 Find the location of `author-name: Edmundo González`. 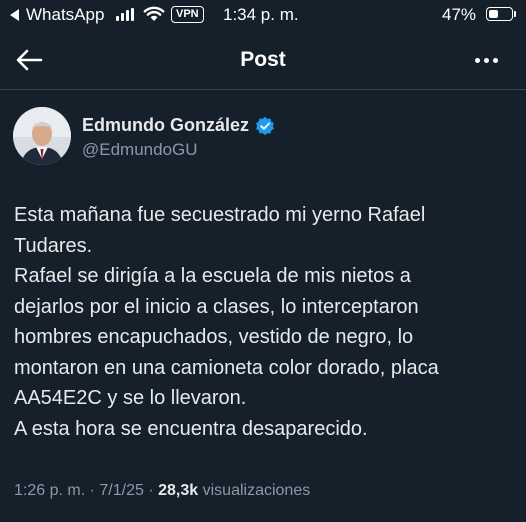

author-name: Edmundo González is located at coordinates (178, 125).